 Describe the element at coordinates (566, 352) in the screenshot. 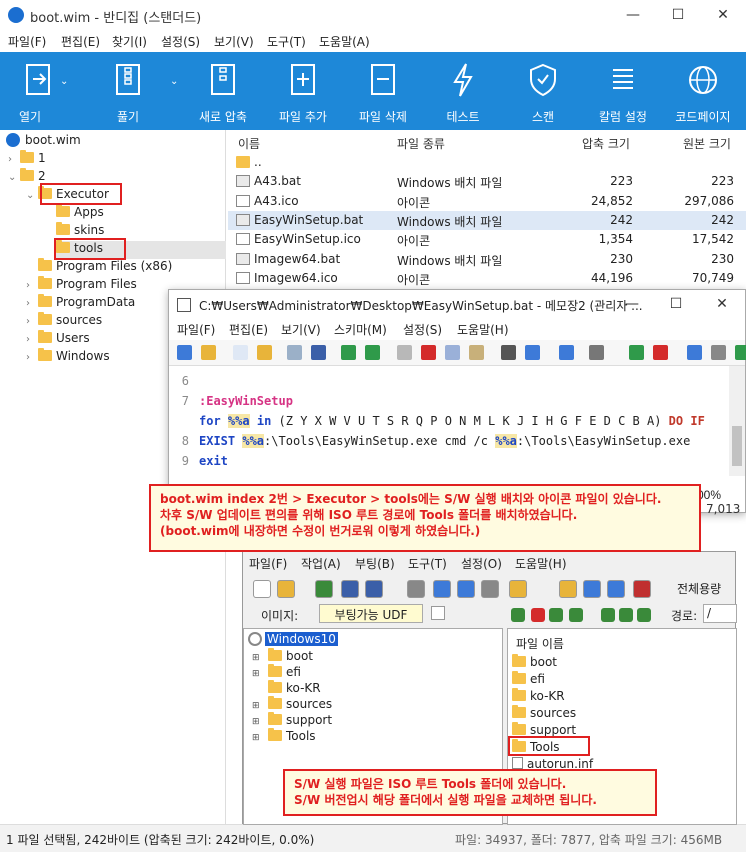

I see `word-wrap-icon` at that location.